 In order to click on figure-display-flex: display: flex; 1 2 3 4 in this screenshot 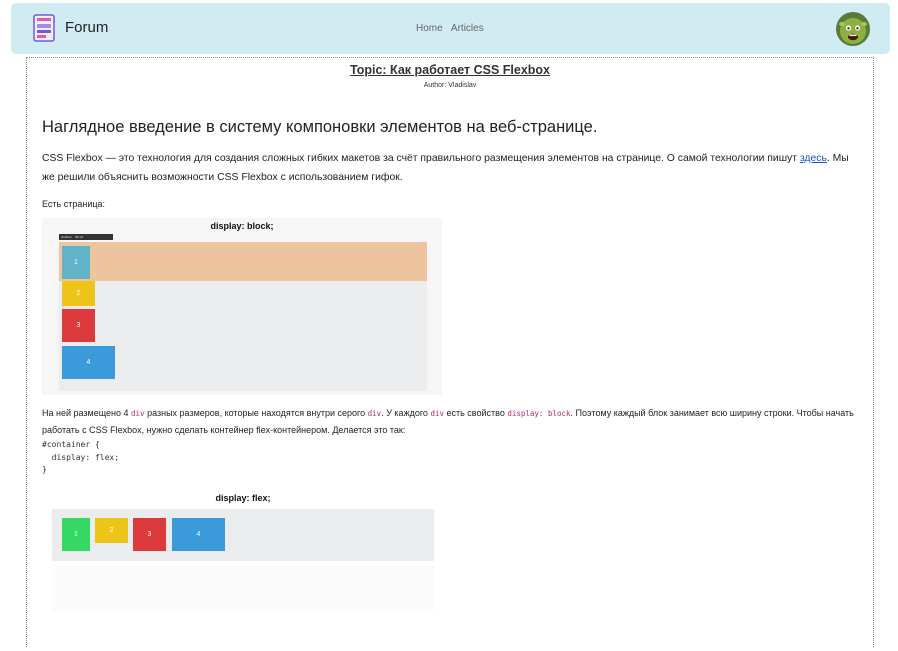, I will do `click(243, 571)`.